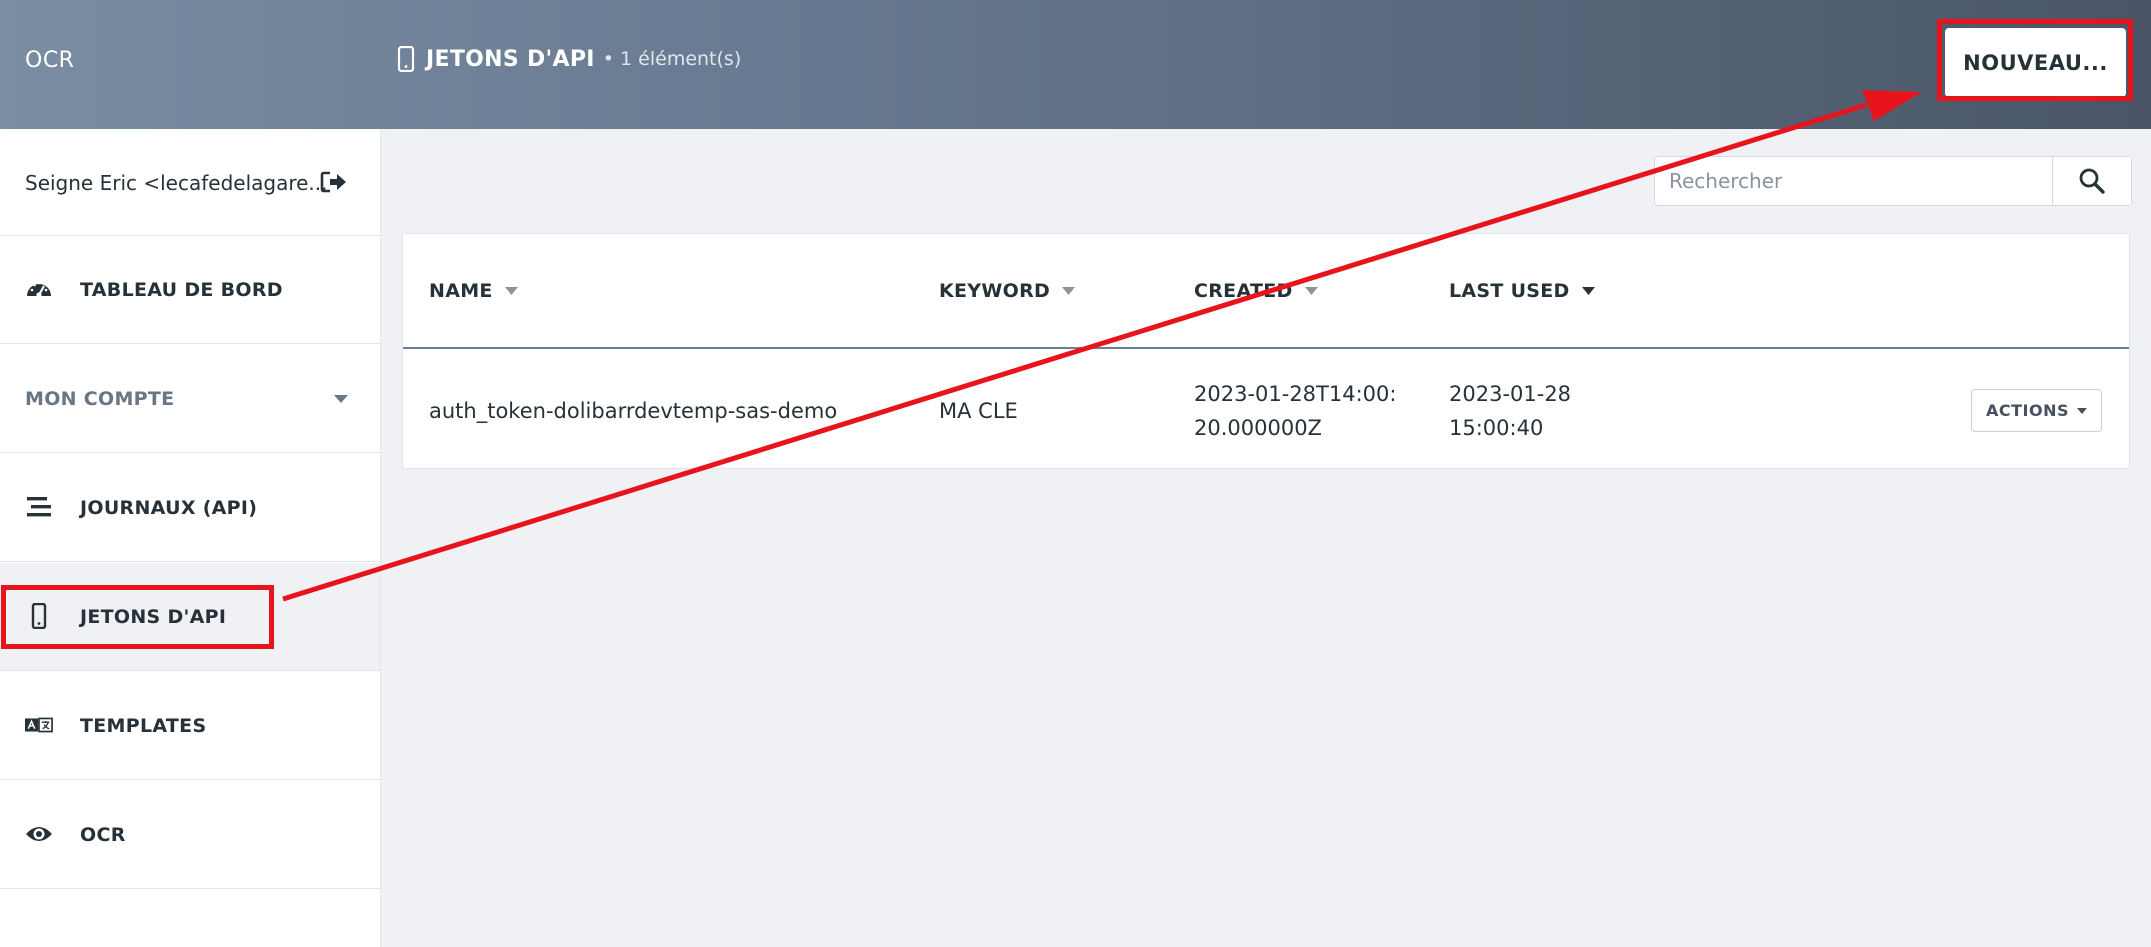 This screenshot has height=947, width=2151. Describe the element at coordinates (1256, 291) in the screenshot. I see `column-header-created: CREATED` at that location.